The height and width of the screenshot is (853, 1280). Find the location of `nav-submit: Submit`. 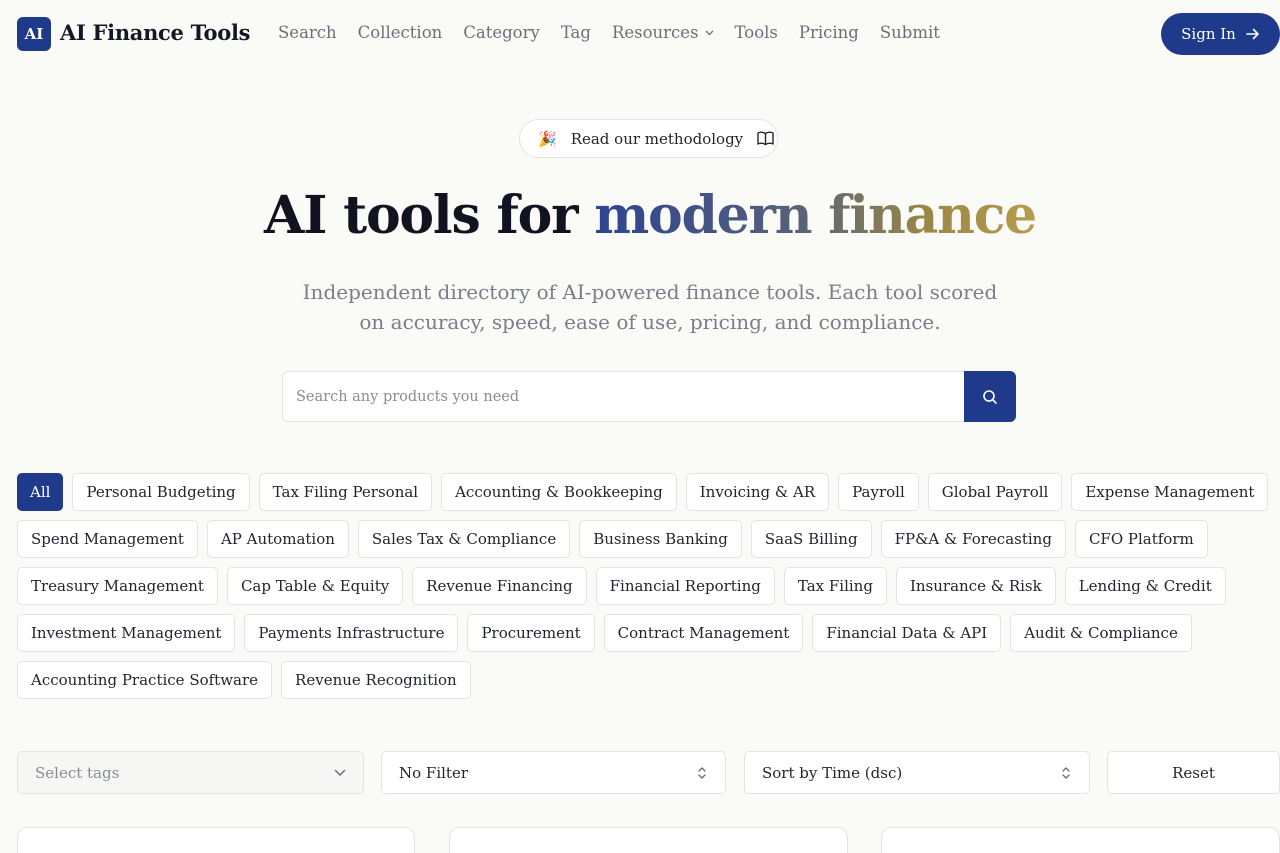

nav-submit: Submit is located at coordinates (910, 32).